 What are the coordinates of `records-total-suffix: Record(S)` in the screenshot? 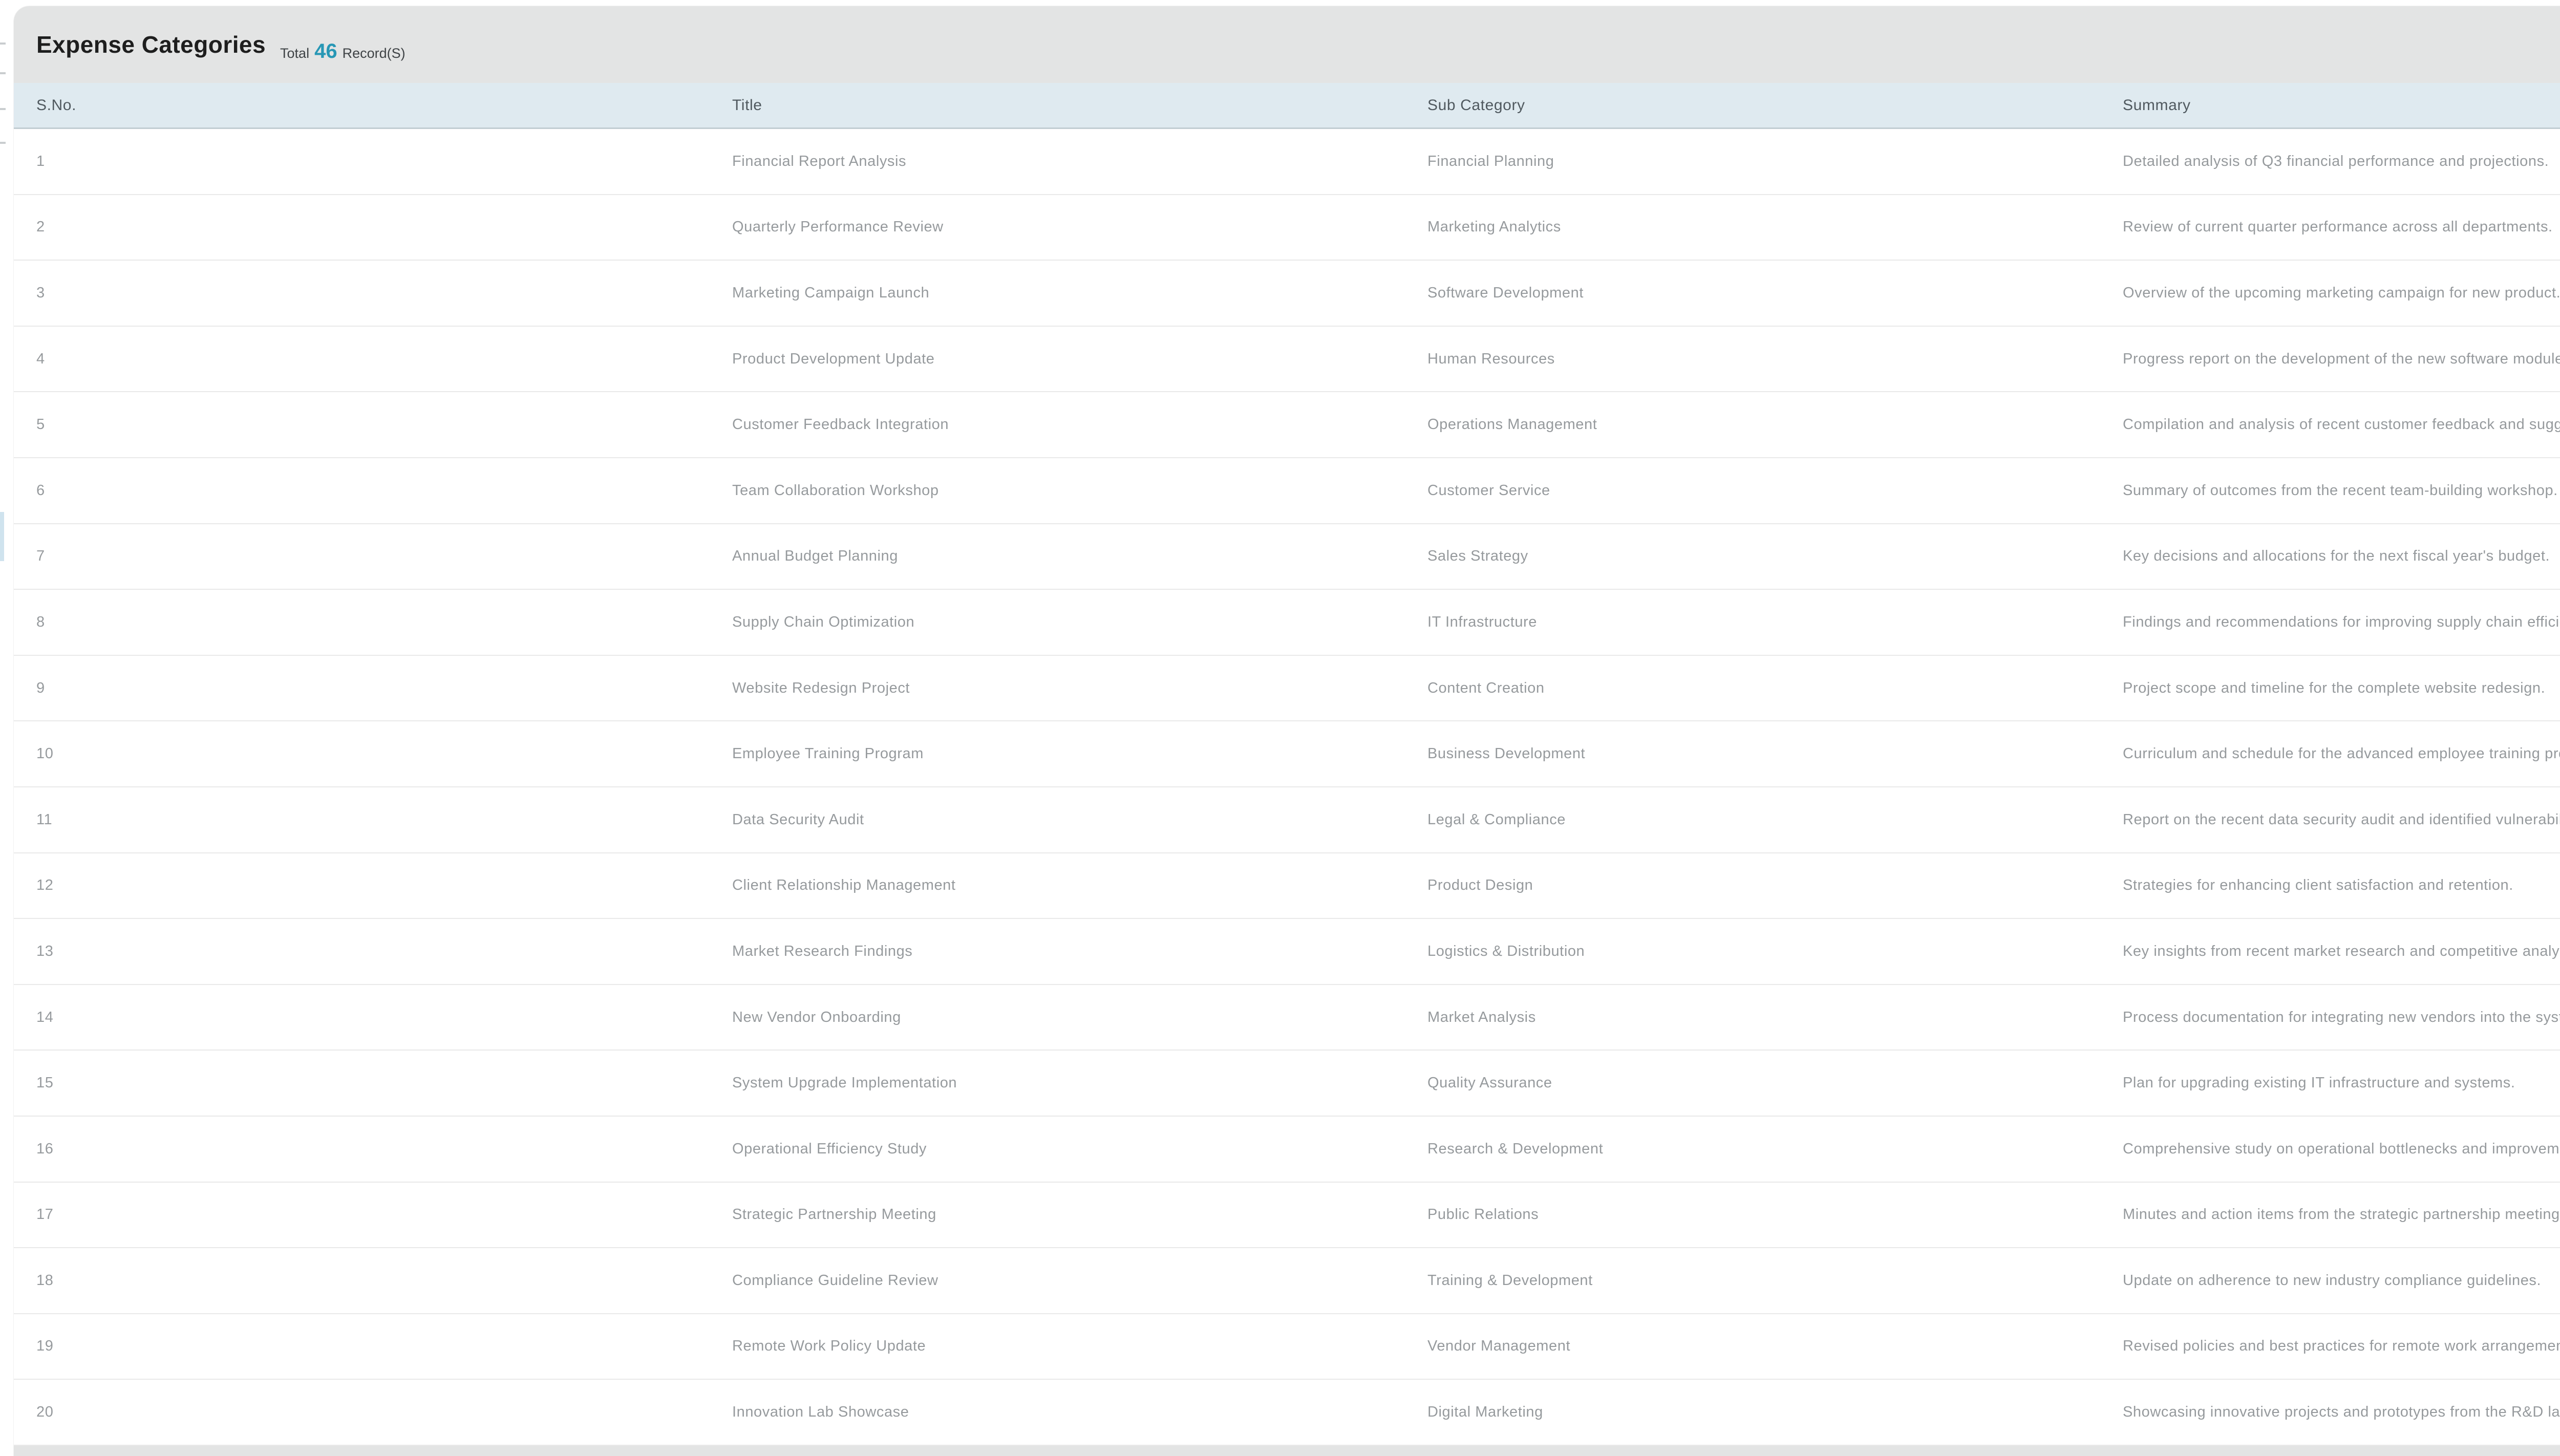 It's located at (374, 53).